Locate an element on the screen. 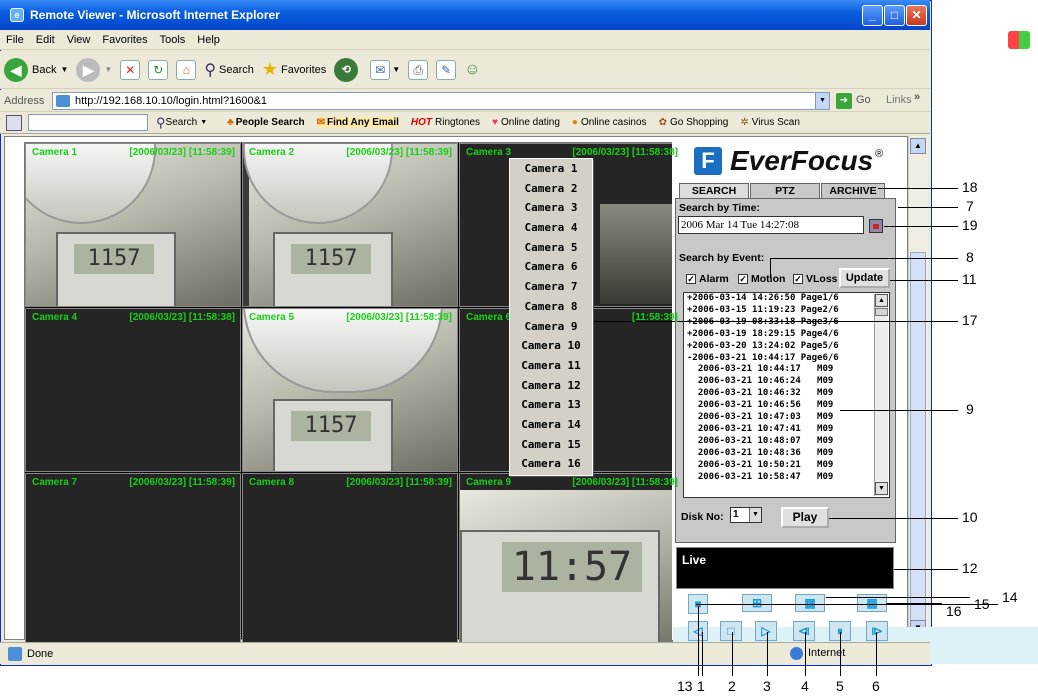 This screenshot has height=700, width=1038. print-button: ⎙ is located at coordinates (418, 69).